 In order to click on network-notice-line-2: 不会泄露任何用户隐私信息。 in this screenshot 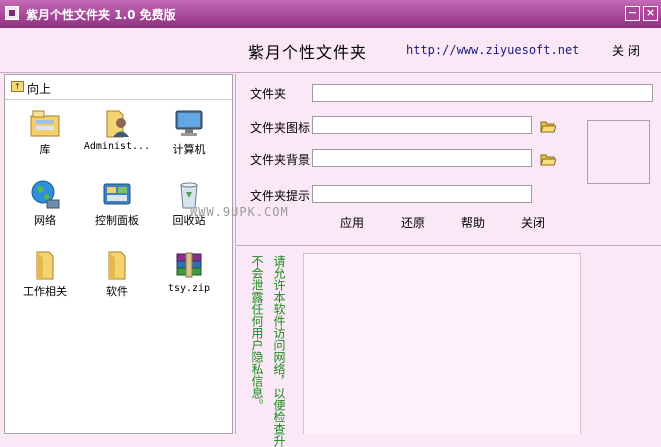, I will do `click(257, 333)`.